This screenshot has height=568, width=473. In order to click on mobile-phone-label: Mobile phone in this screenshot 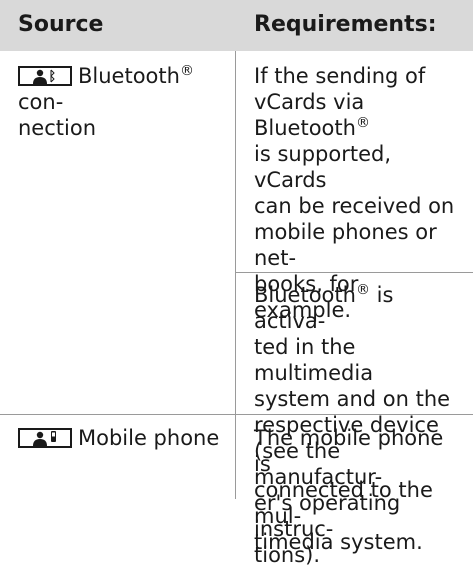, I will do `click(149, 438)`.